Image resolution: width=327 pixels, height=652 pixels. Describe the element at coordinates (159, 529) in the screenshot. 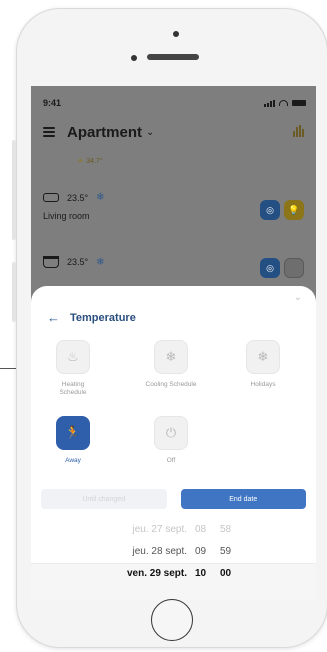

I see `picker-date: jeu. 27 sept.` at that location.